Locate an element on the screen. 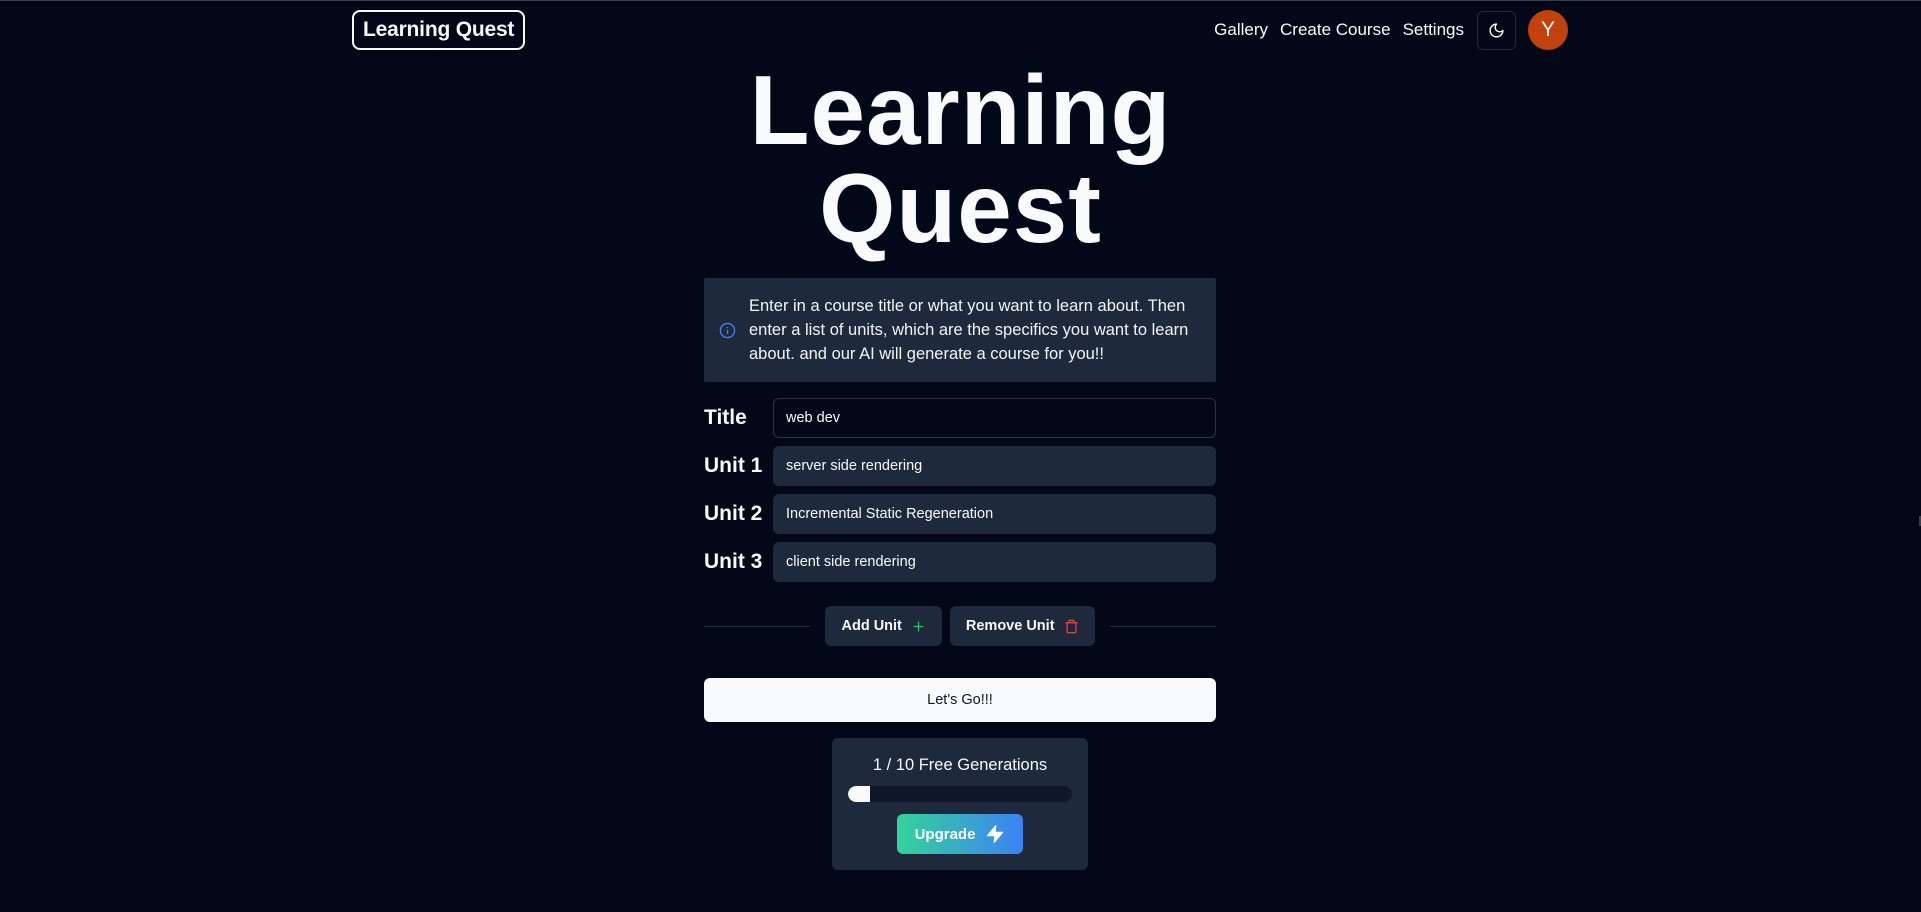 Image resolution: width=1921 pixels, height=912 pixels. submit-button: Let's Go!!! is located at coordinates (960, 700).